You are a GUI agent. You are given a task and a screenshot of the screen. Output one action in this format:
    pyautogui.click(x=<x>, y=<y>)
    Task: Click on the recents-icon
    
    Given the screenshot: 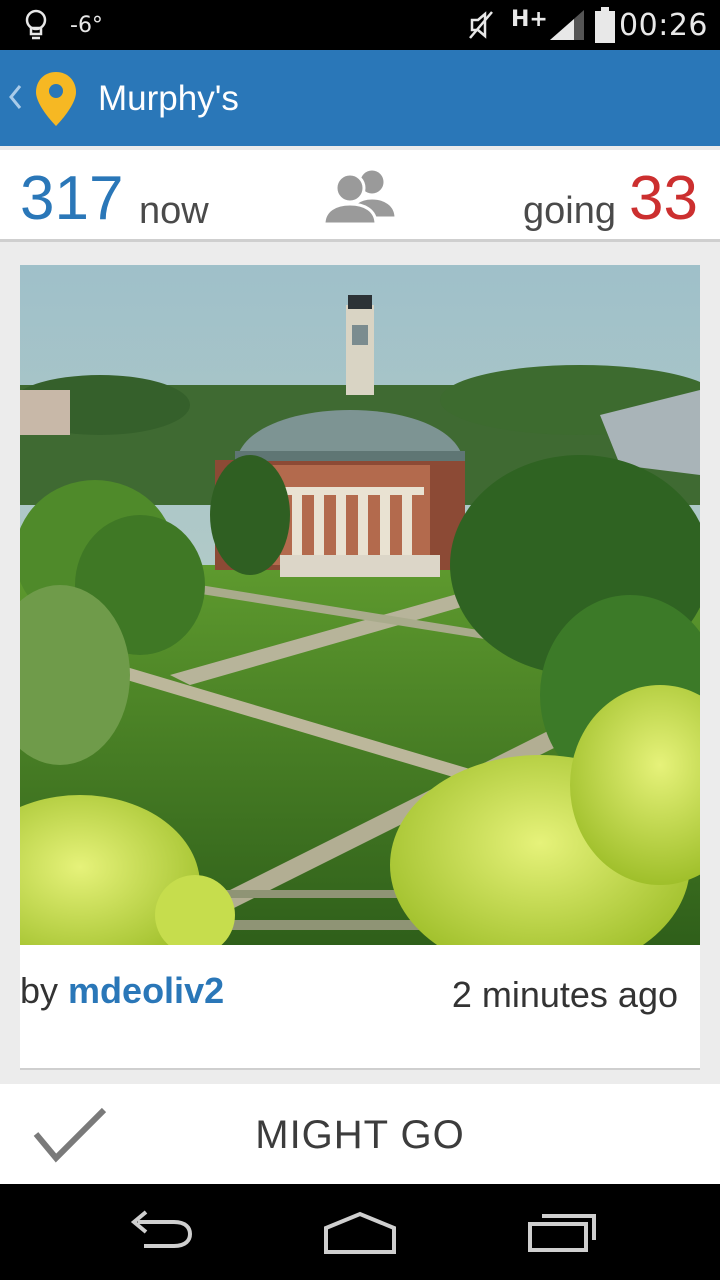 What is the action you would take?
    pyautogui.click(x=562, y=1235)
    